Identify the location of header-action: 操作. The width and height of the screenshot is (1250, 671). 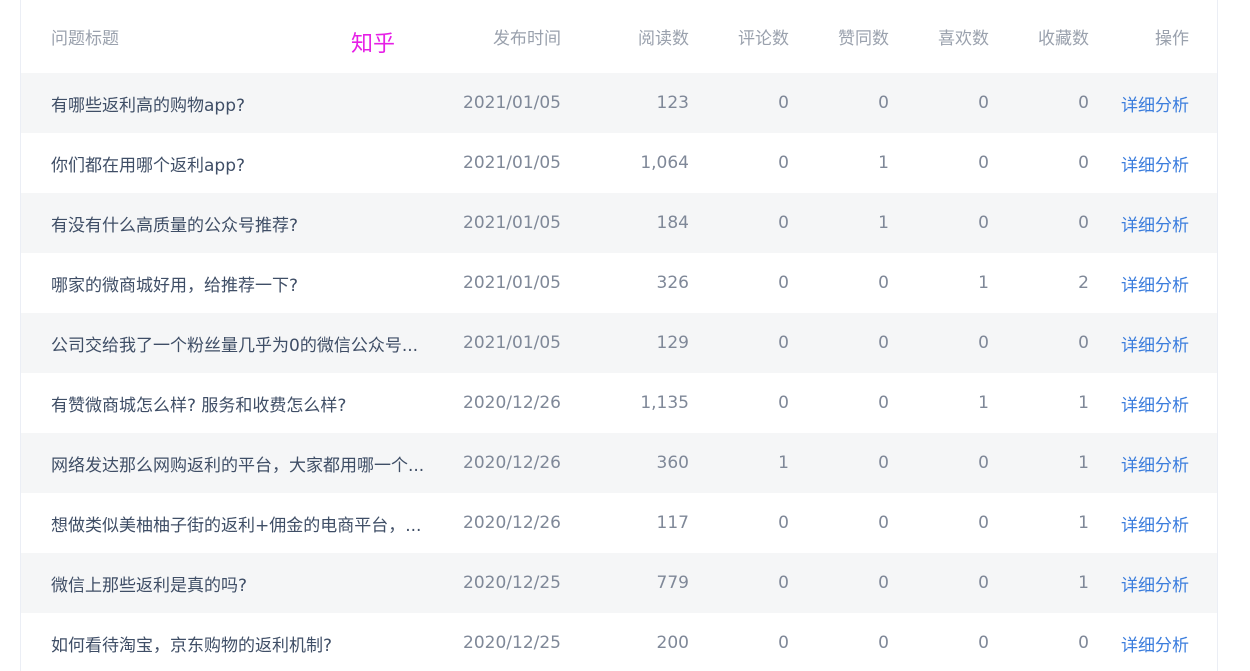
(1172, 39).